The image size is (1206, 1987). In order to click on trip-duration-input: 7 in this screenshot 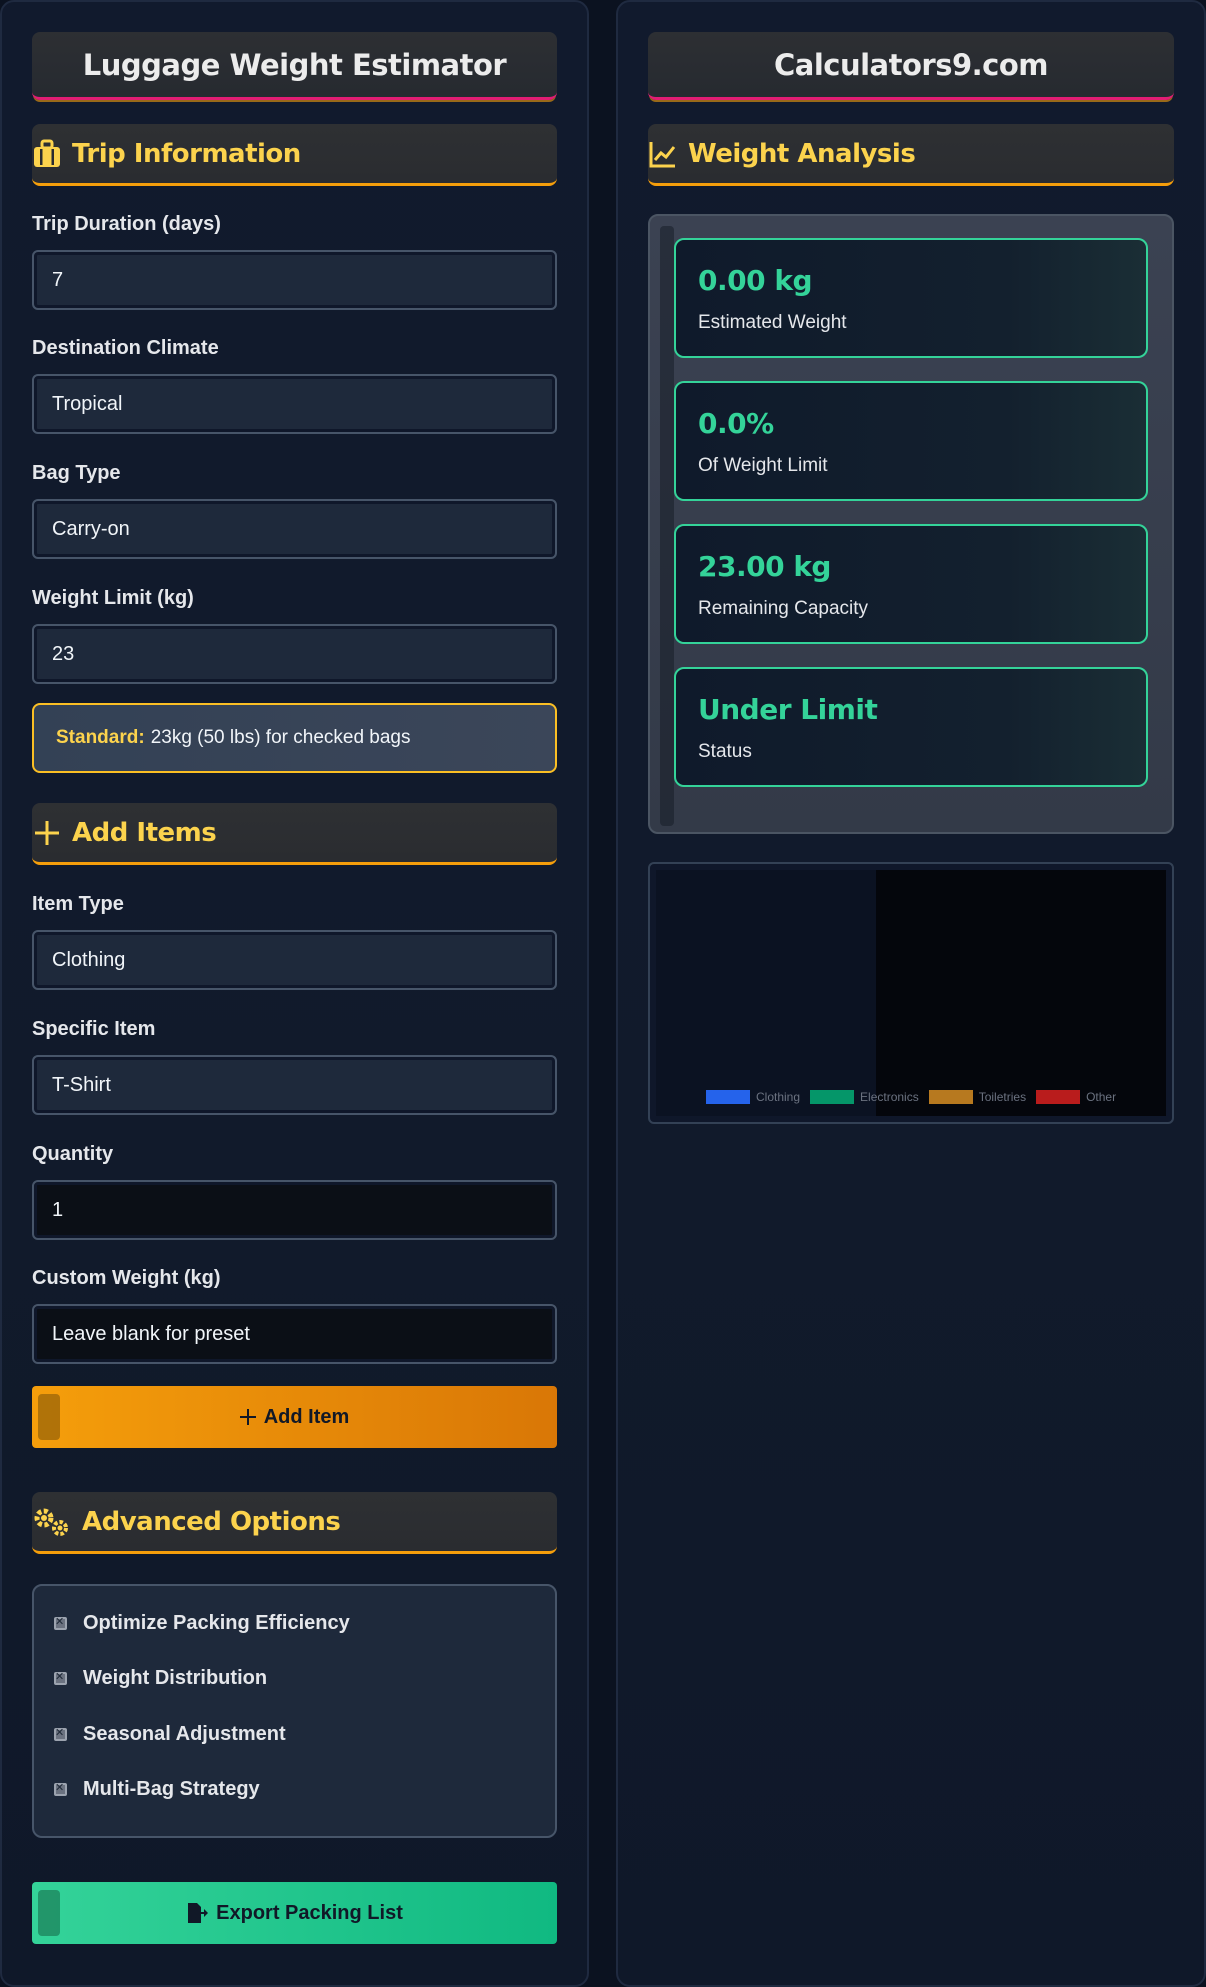, I will do `click(294, 280)`.